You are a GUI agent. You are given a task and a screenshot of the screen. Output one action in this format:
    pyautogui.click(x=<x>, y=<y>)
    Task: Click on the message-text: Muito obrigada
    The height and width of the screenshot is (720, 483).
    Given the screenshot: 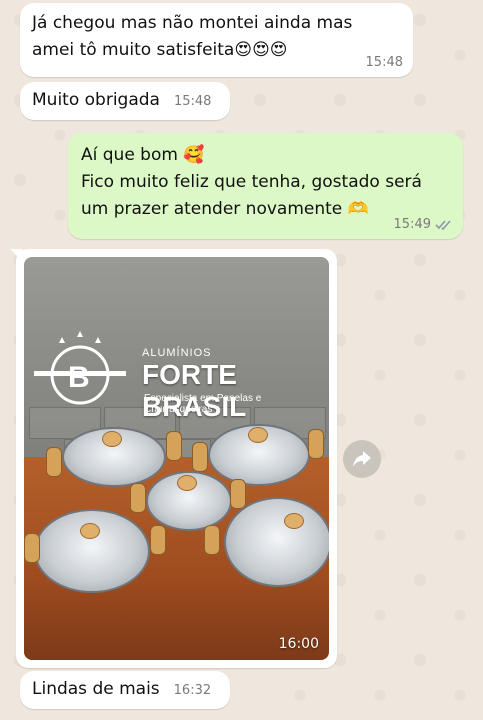 What is the action you would take?
    pyautogui.click(x=96, y=100)
    